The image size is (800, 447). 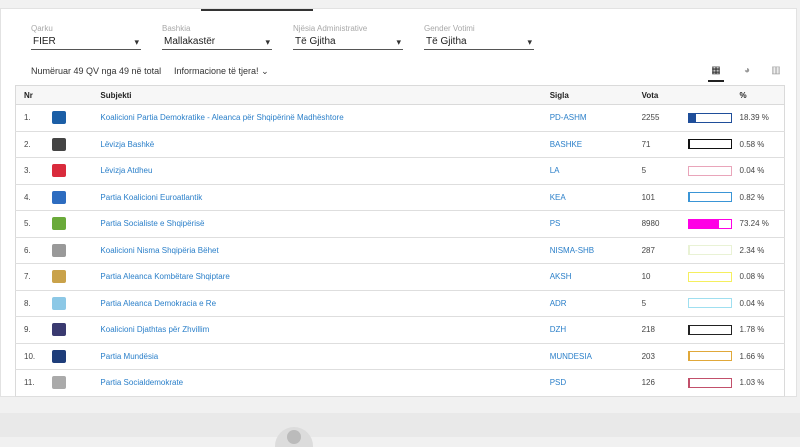 I want to click on row-number: 6., so click(x=32, y=250).